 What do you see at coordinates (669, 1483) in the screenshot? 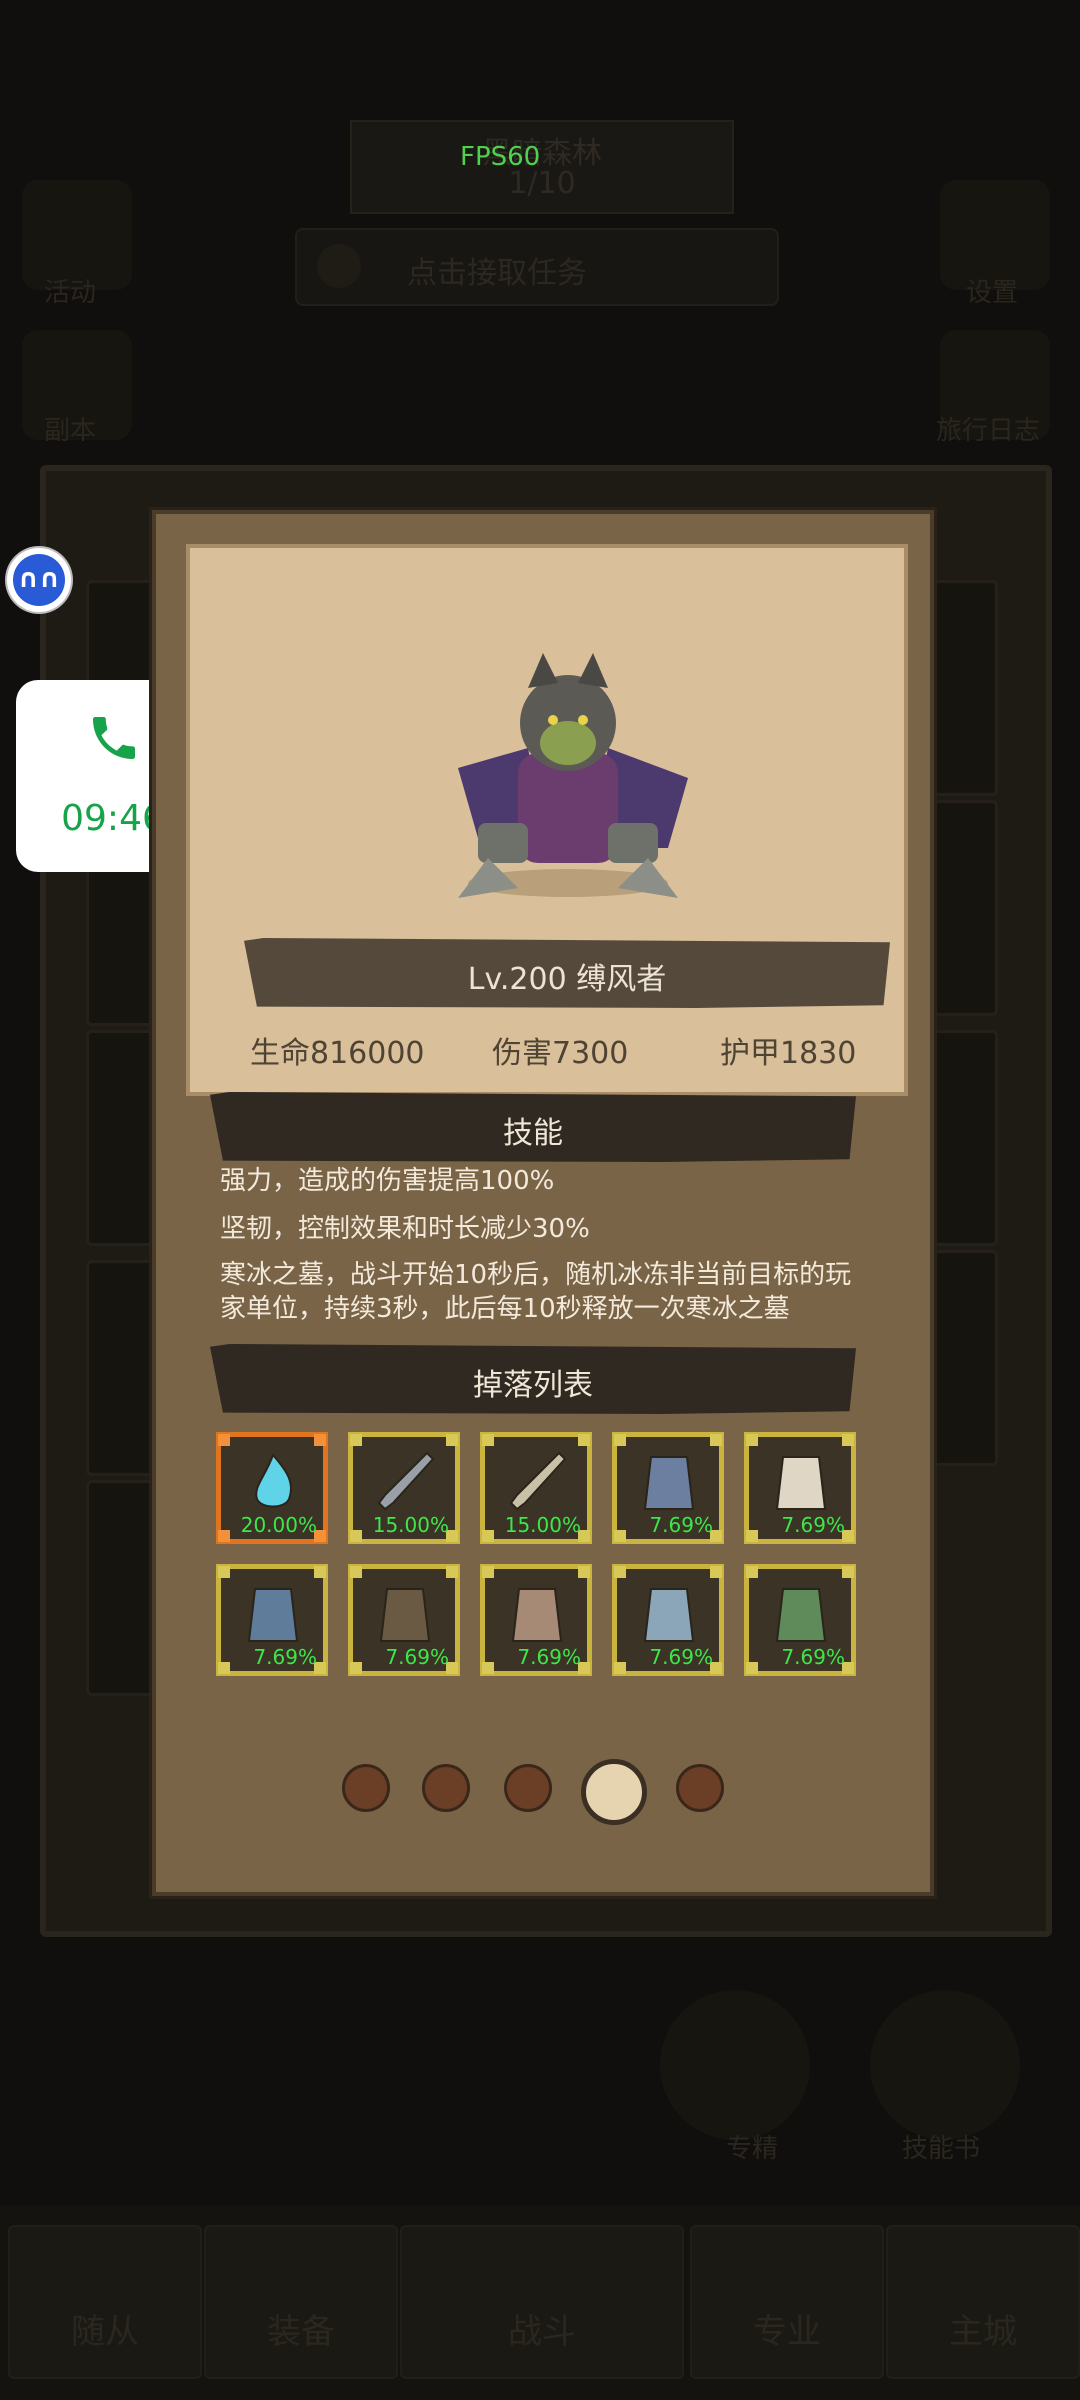
I see `blue-leggings-icon` at bounding box center [669, 1483].